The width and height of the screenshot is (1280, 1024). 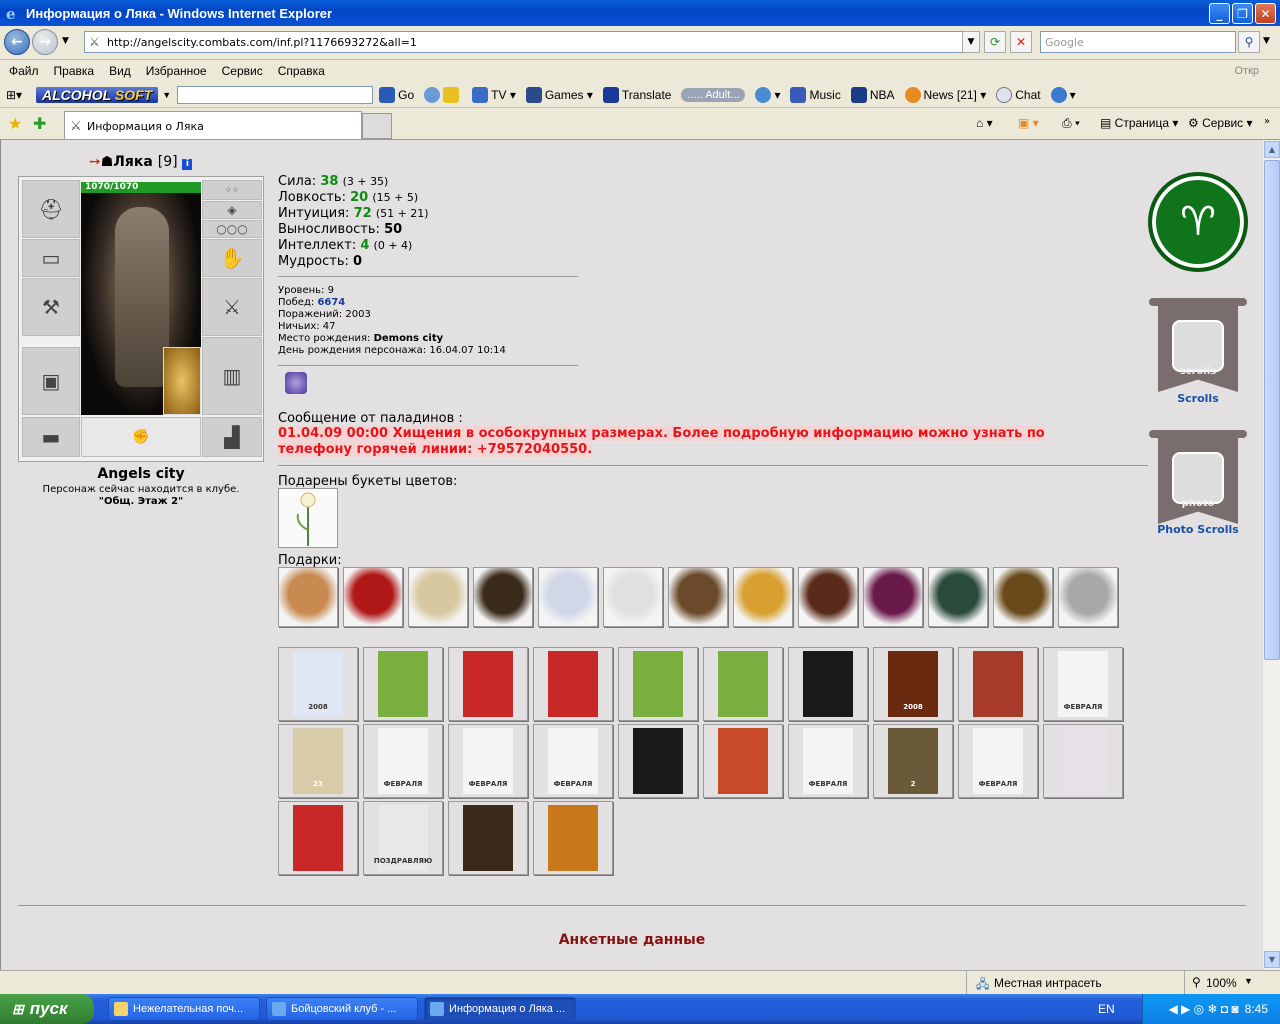 I want to click on menu-favorites: Избранное, so click(x=176, y=71).